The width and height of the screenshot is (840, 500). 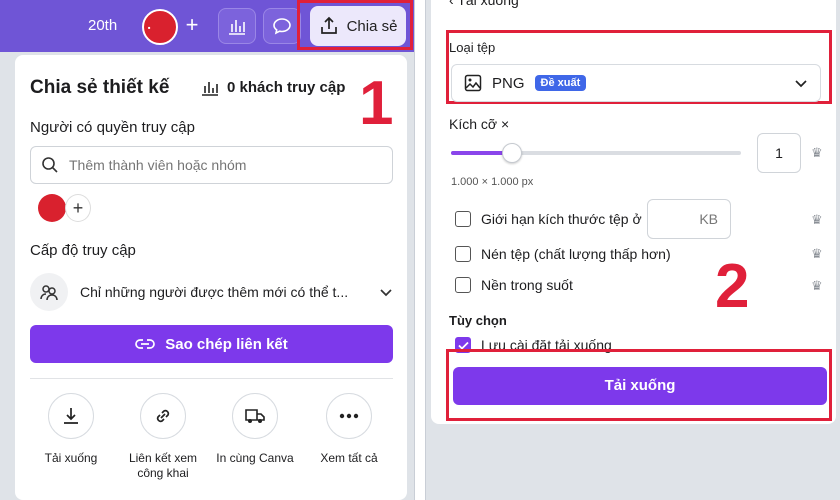 I want to click on action-download-label: Tải xuống, so click(x=71, y=458).